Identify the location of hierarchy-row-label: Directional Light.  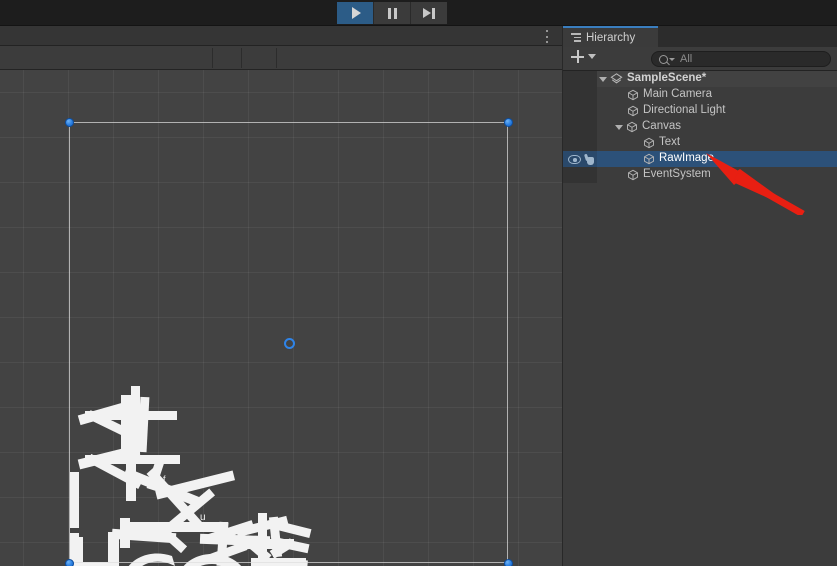
(684, 110).